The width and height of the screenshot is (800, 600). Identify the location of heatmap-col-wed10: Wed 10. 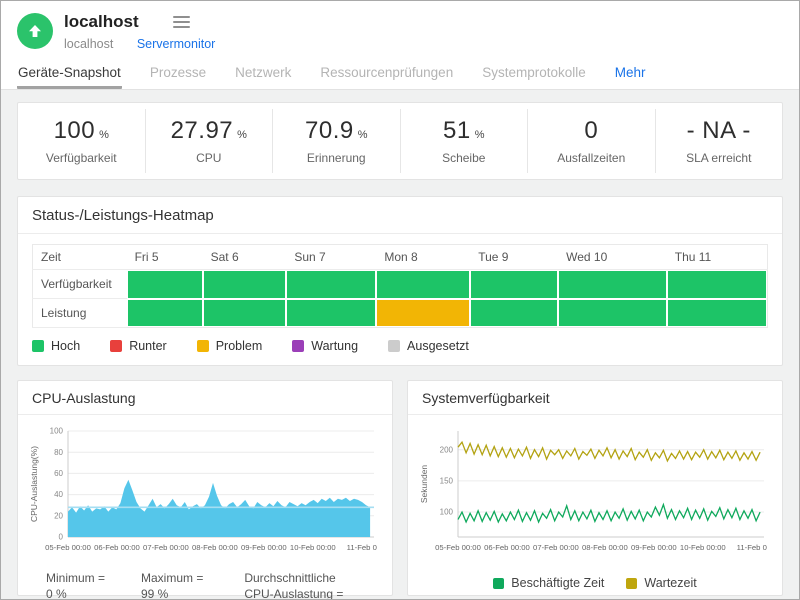
(612, 257).